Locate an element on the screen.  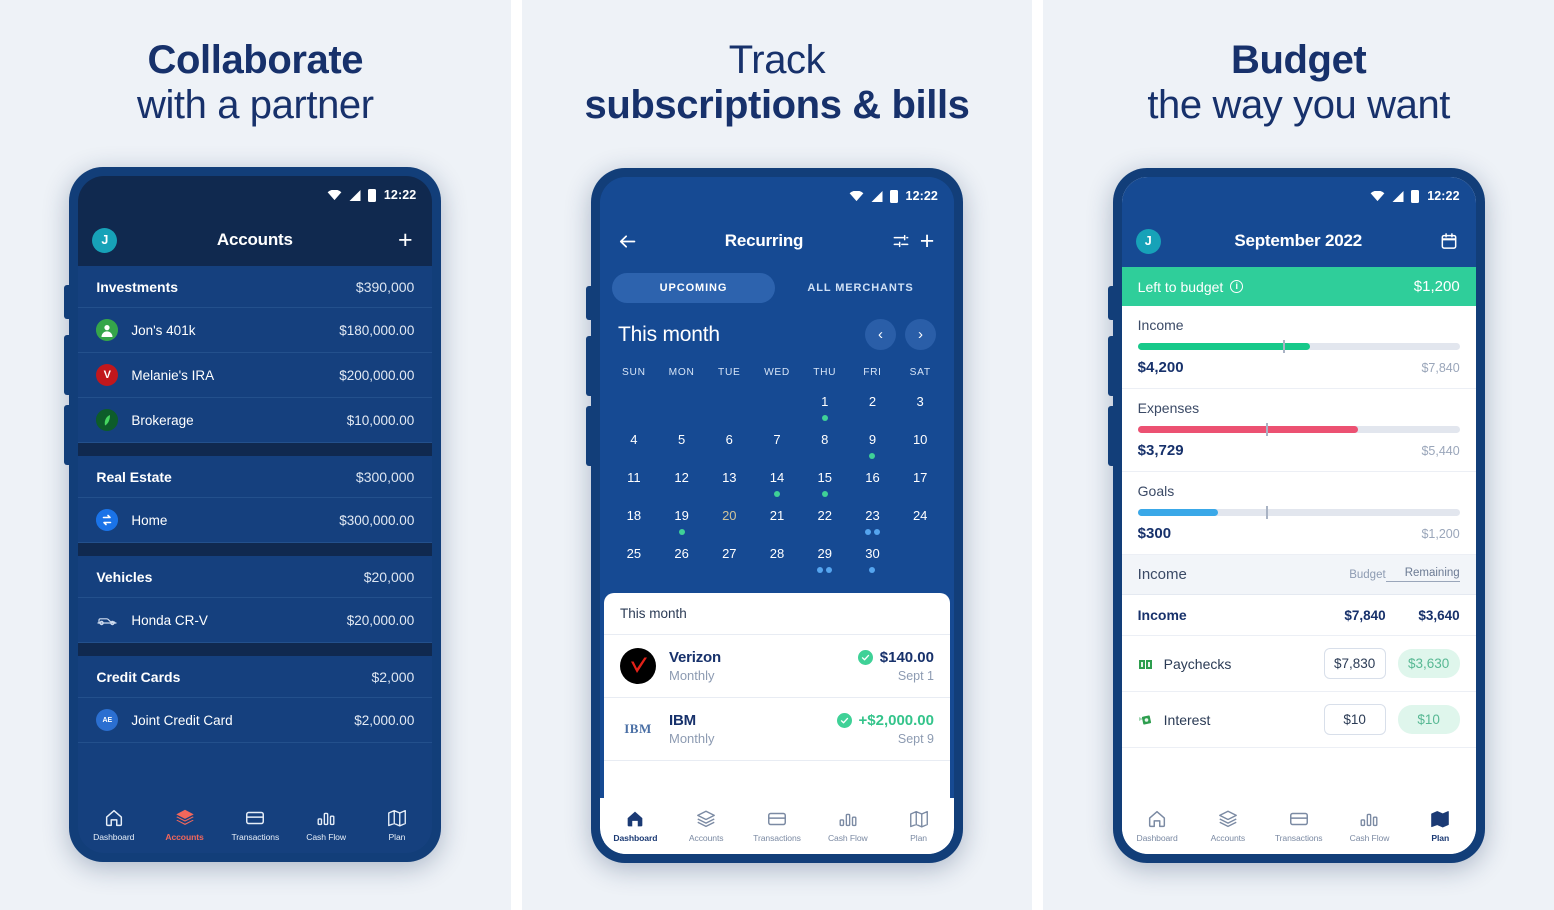
event-dot-blue-icon is located at coordinates (867, 532).